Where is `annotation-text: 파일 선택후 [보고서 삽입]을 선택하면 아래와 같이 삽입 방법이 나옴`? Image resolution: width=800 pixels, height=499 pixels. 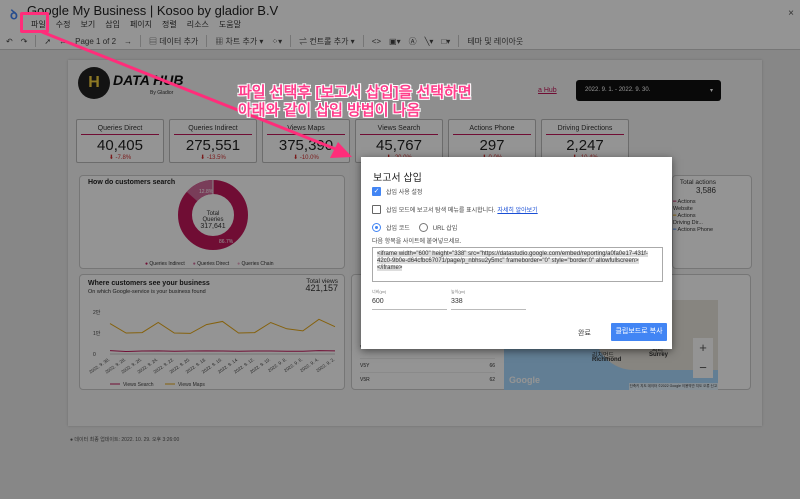 annotation-text: 파일 선택후 [보고서 삽입]을 선택하면 아래와 같이 삽입 방법이 나옴 is located at coordinates (355, 102).